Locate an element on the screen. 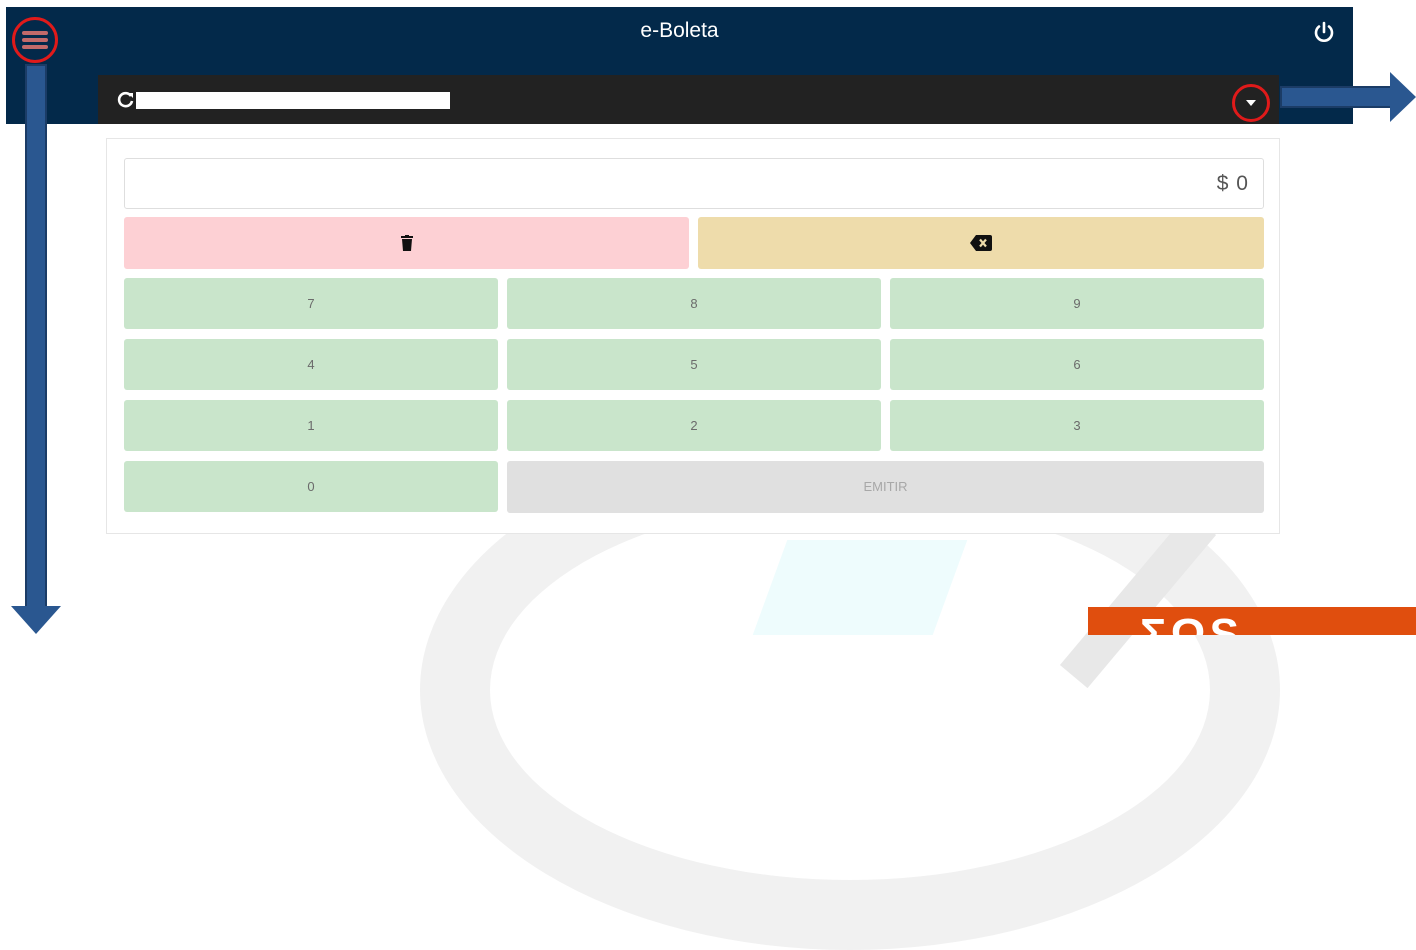  menu-button is located at coordinates (35, 40).